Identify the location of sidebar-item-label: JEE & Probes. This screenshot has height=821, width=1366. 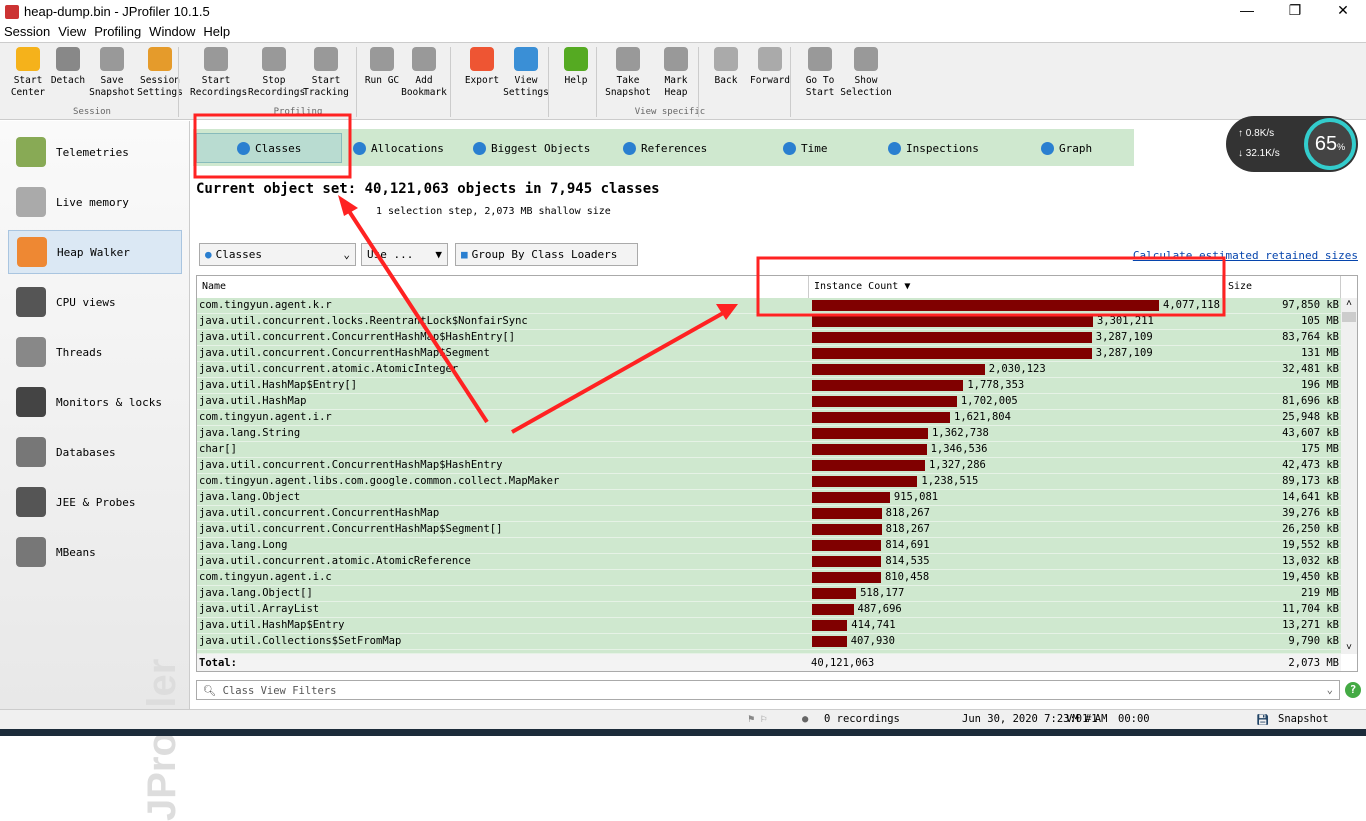
(96, 502).